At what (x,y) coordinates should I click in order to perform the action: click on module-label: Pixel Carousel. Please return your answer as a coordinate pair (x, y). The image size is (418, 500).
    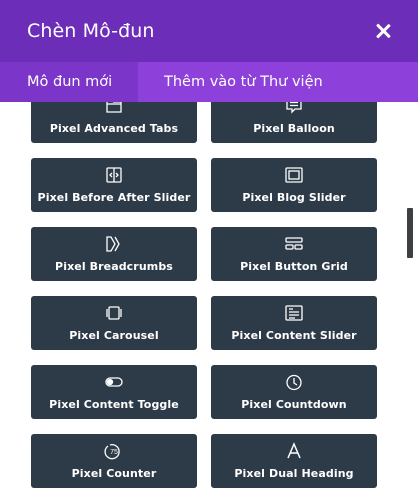
    Looking at the image, I should click on (114, 335).